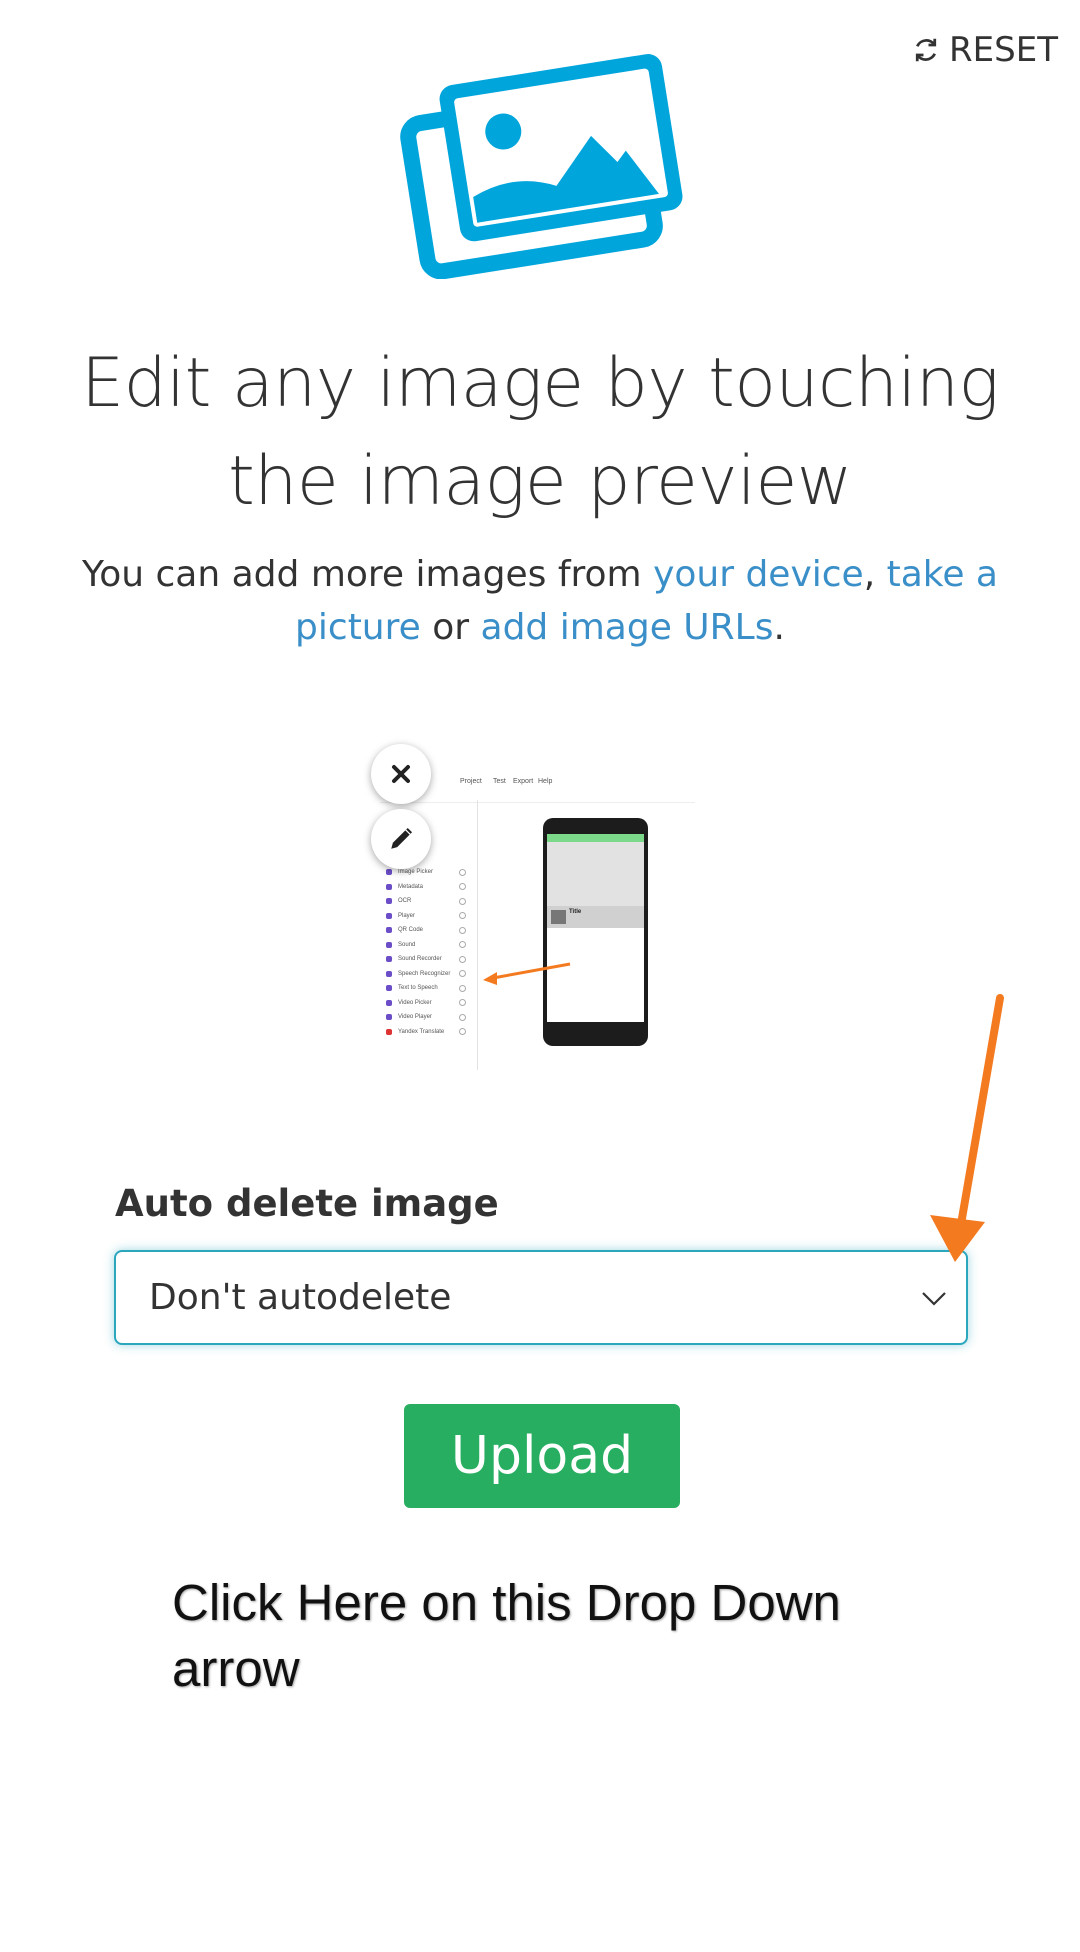 This screenshot has width=1080, height=1952. I want to click on select-value: Don't autodelete, so click(300, 1297).